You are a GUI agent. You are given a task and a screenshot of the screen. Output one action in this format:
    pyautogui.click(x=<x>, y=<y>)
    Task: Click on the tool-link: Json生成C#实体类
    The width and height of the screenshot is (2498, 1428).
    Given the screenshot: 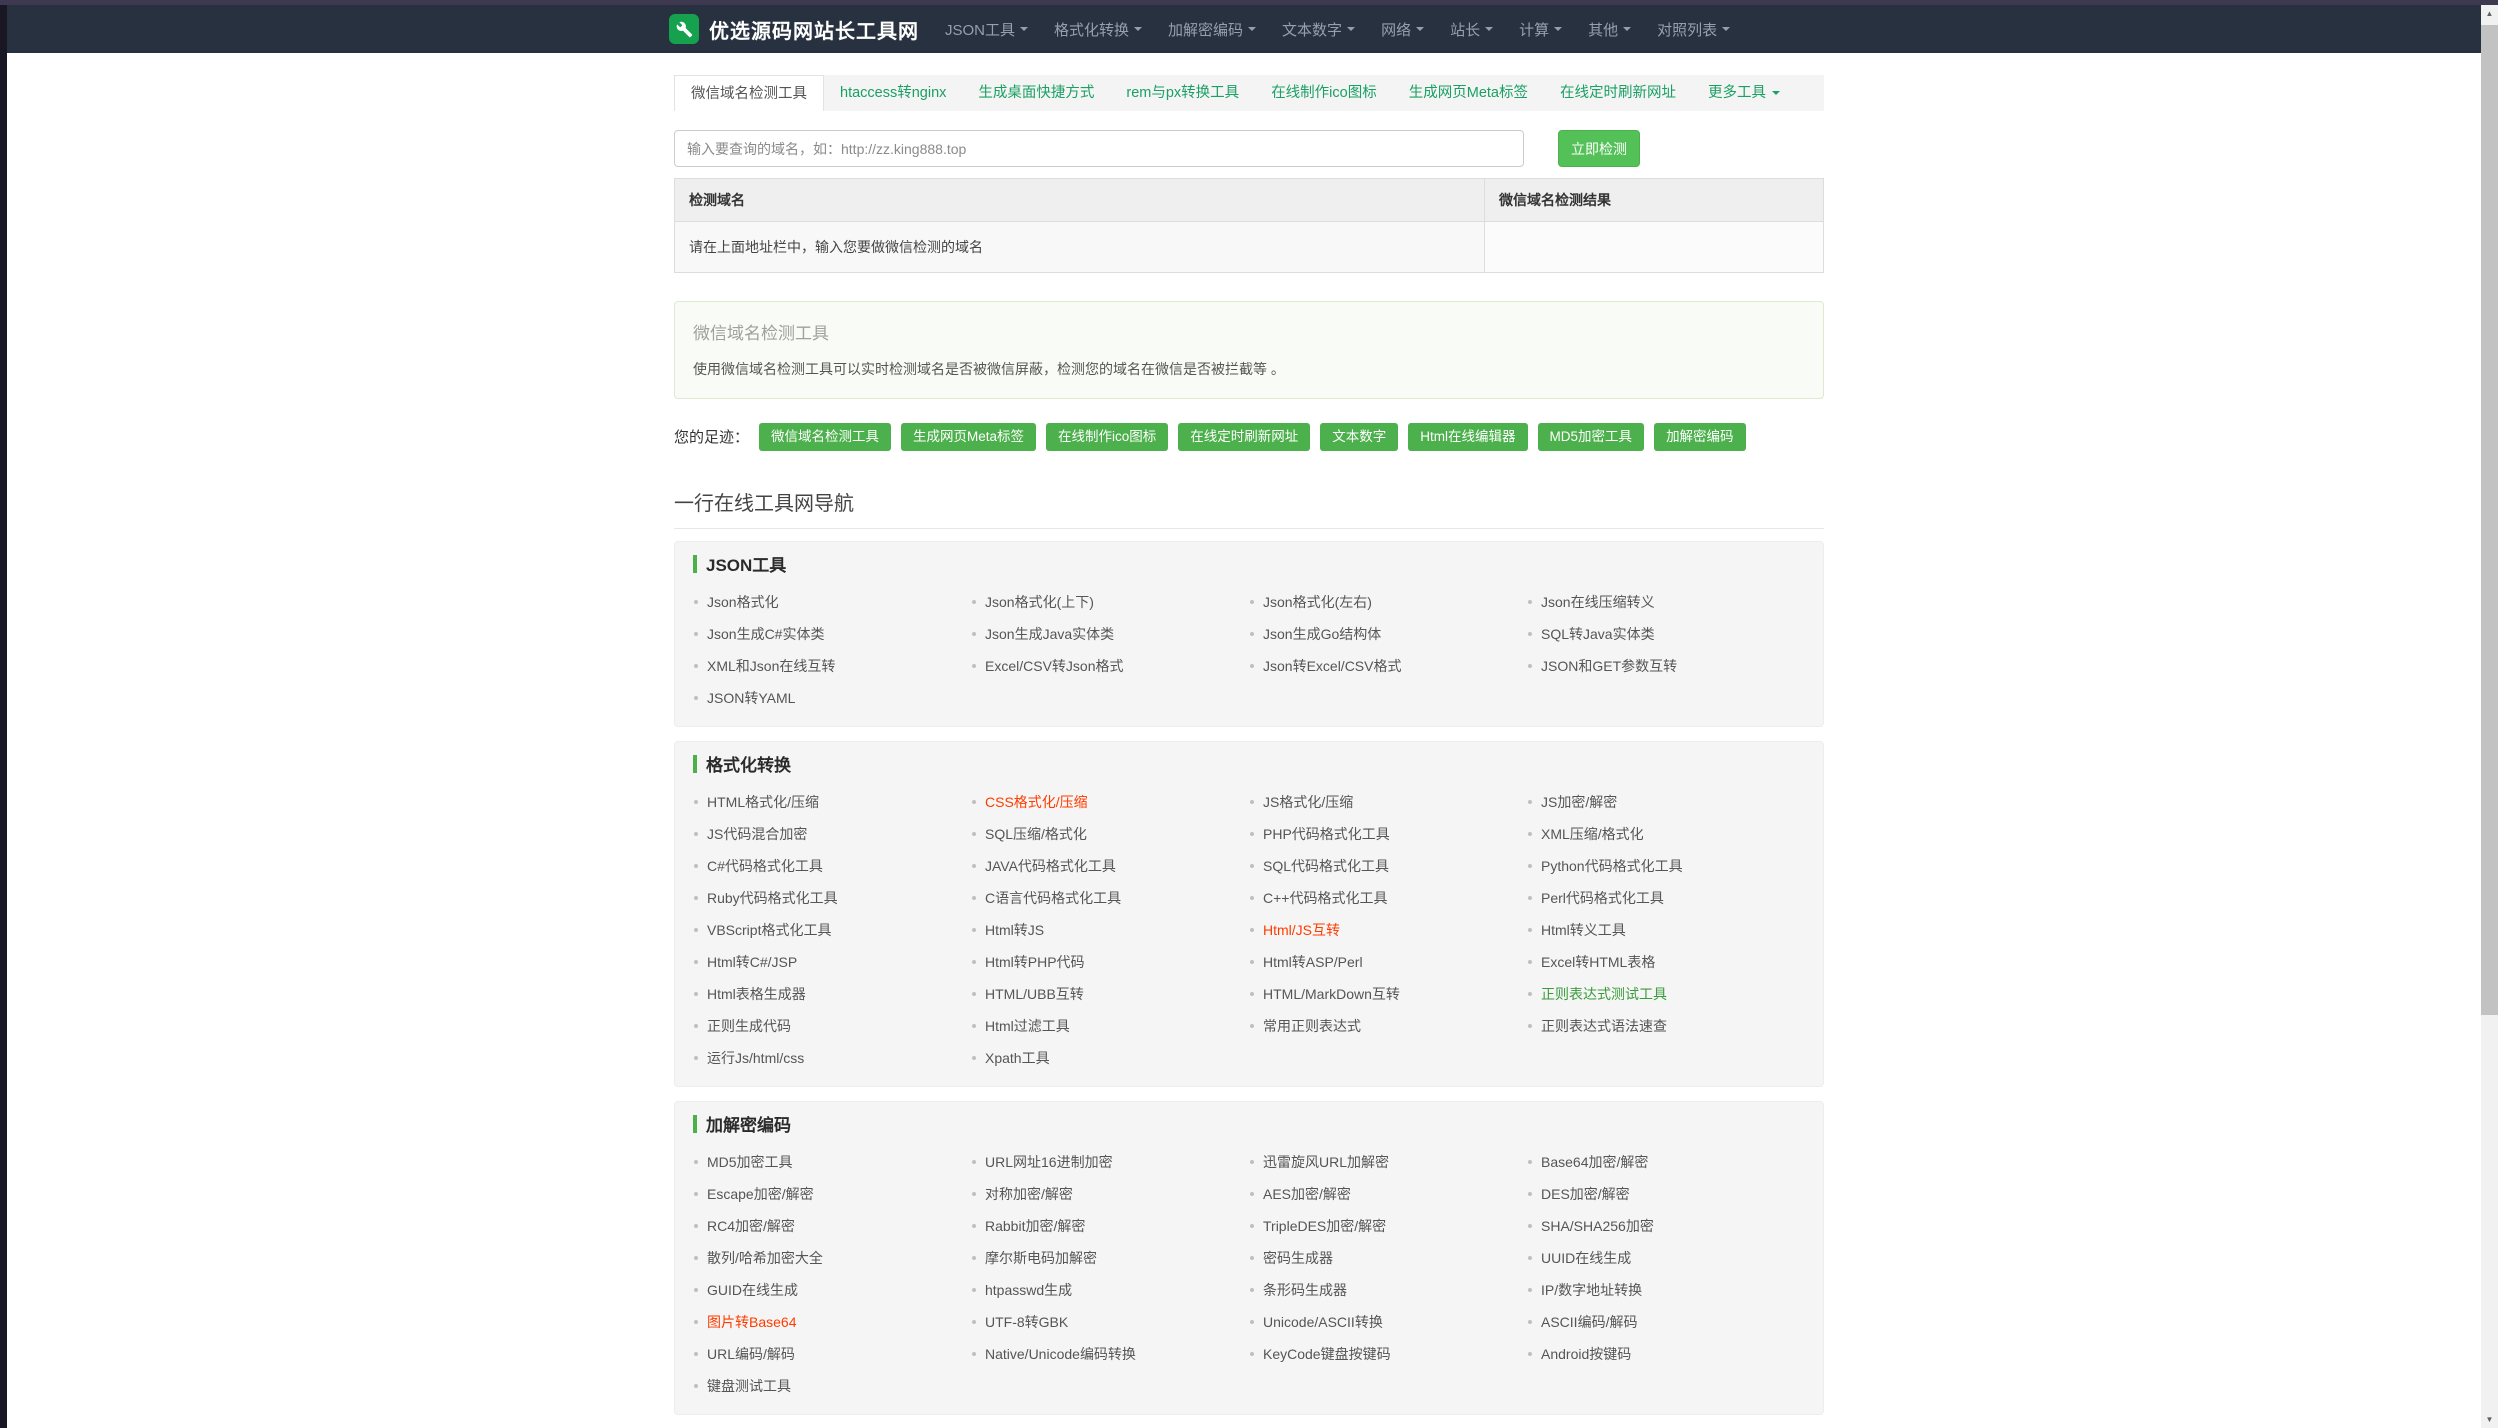 What is the action you would take?
    pyautogui.click(x=765, y=634)
    